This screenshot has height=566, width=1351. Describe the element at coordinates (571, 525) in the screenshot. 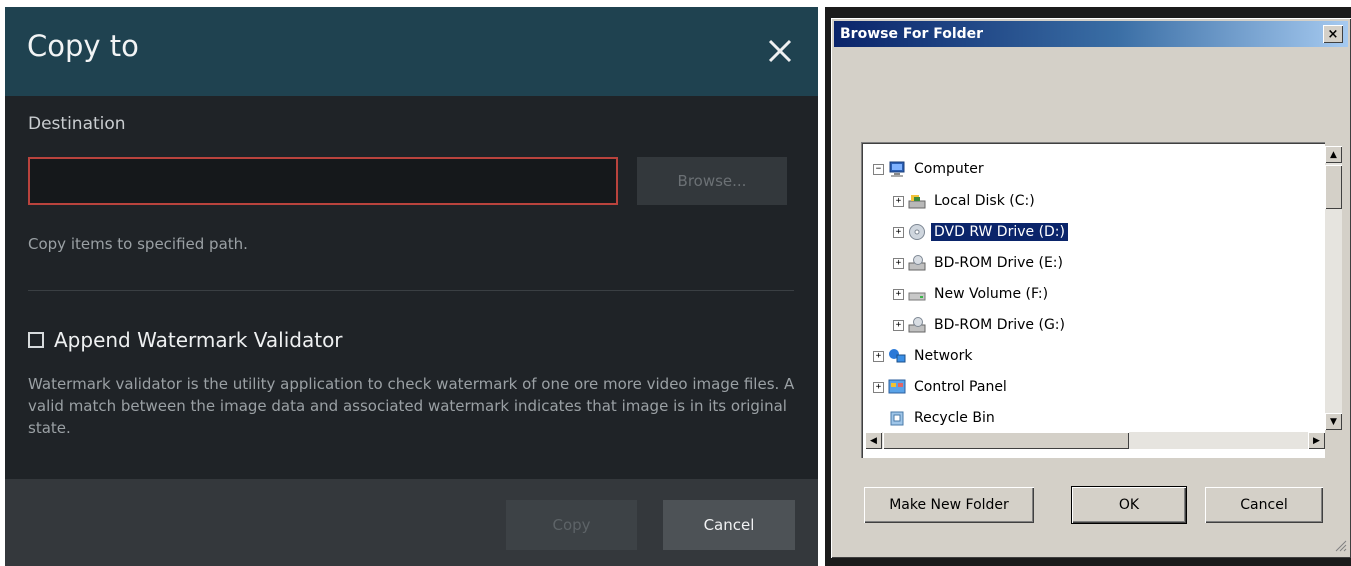

I see `copy-button: Copy` at that location.